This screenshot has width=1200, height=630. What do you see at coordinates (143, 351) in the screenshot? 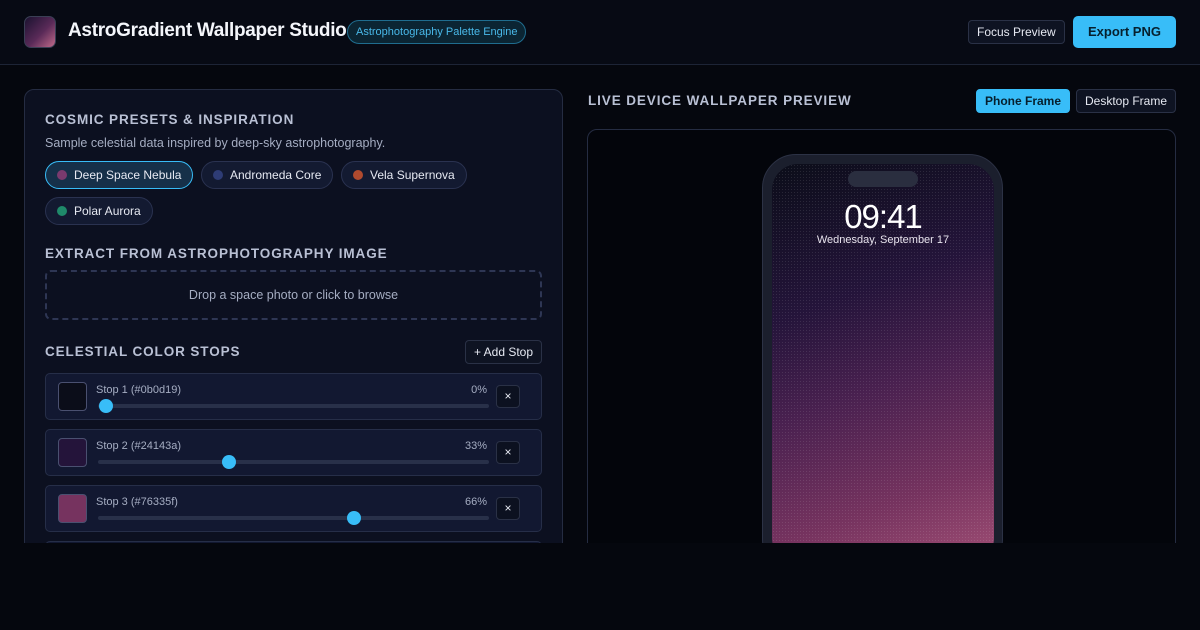
I see `color-stops-heading: CELESTIAL COLOR STOPS` at bounding box center [143, 351].